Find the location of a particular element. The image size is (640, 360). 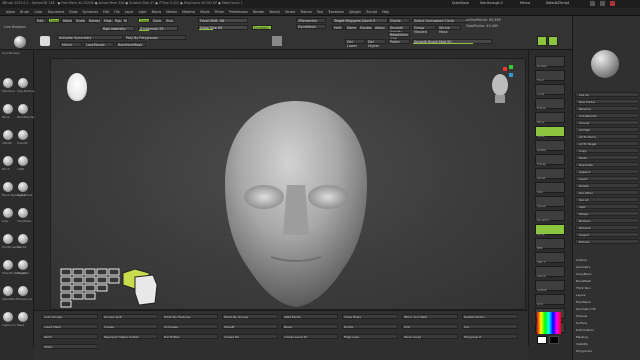

view-persp-button: Persp is located at coordinates (550, 230).